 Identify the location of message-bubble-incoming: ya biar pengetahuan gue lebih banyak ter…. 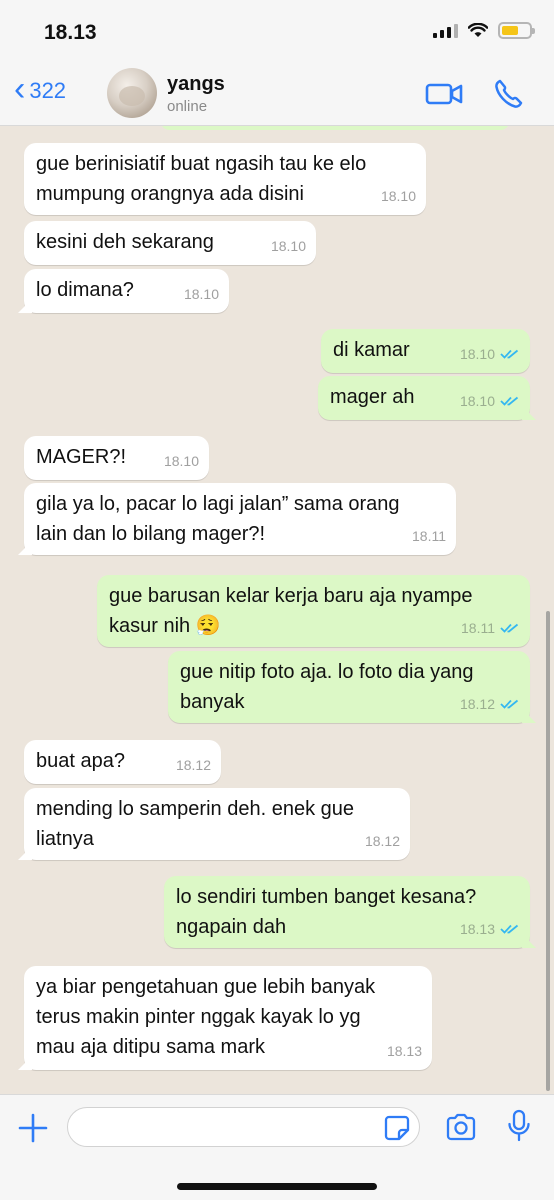
(225, 1018).